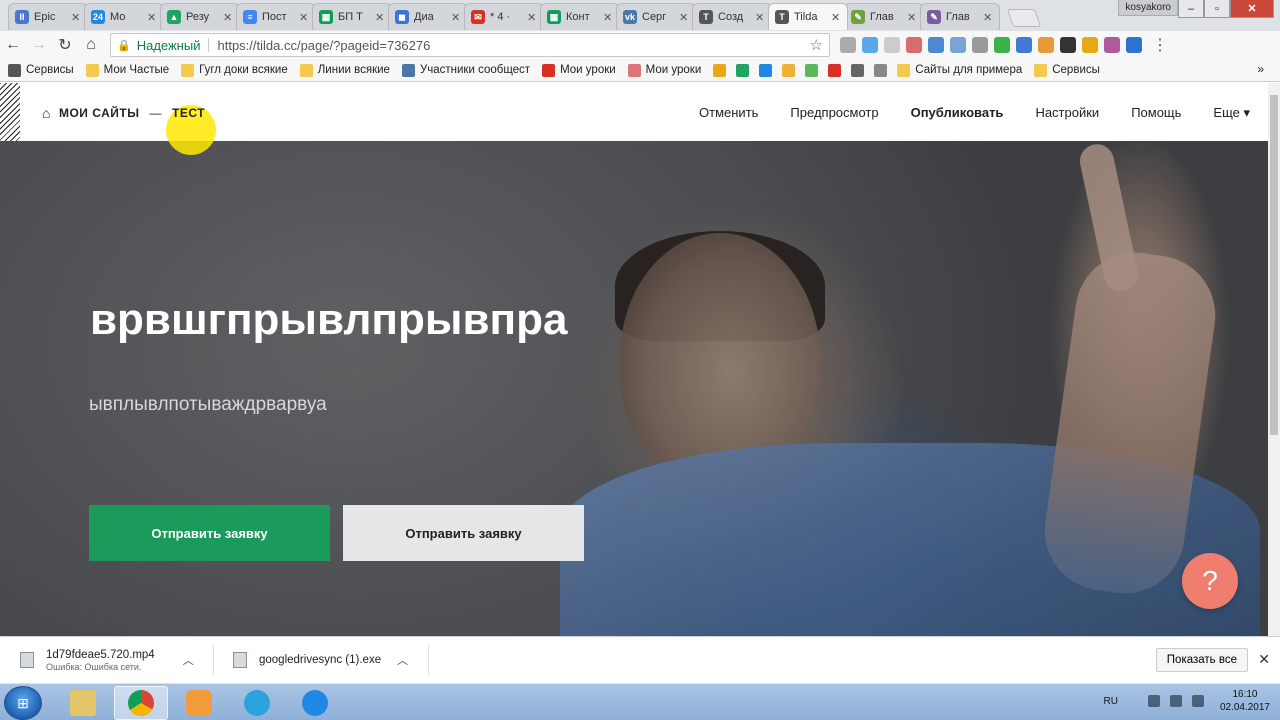  What do you see at coordinates (428, 16) in the screenshot?
I see `browser-tab: ◼ Диа ✕` at bounding box center [428, 16].